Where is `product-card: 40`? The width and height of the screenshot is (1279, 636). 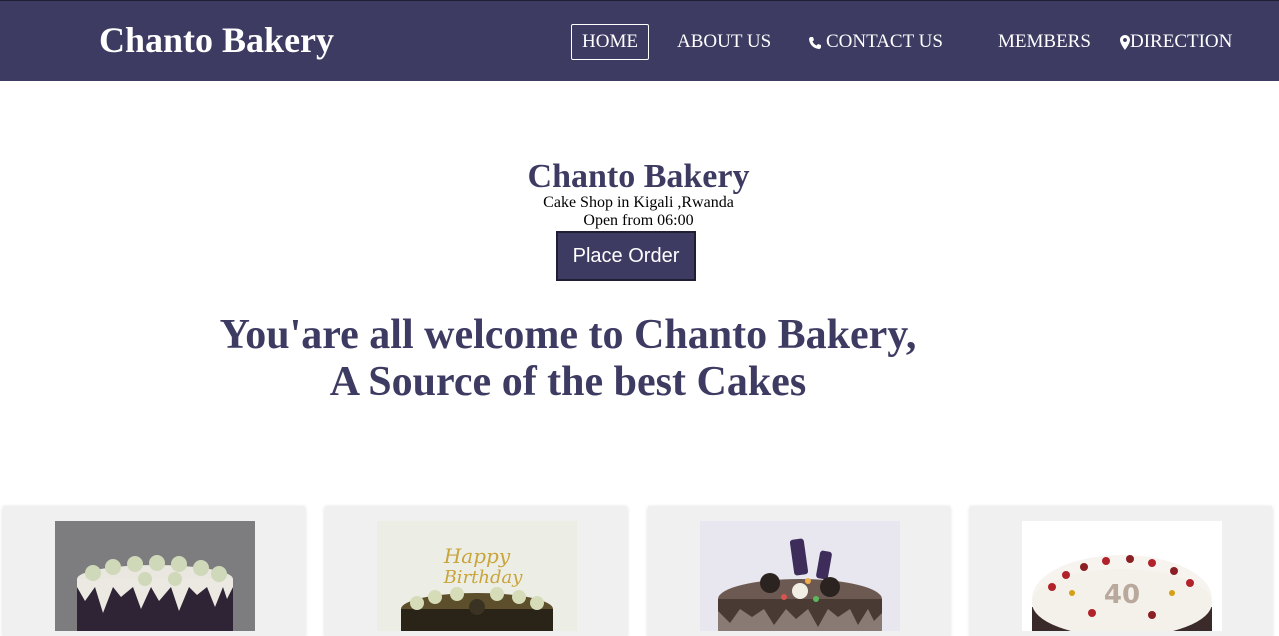
product-card: 40 is located at coordinates (1121, 571).